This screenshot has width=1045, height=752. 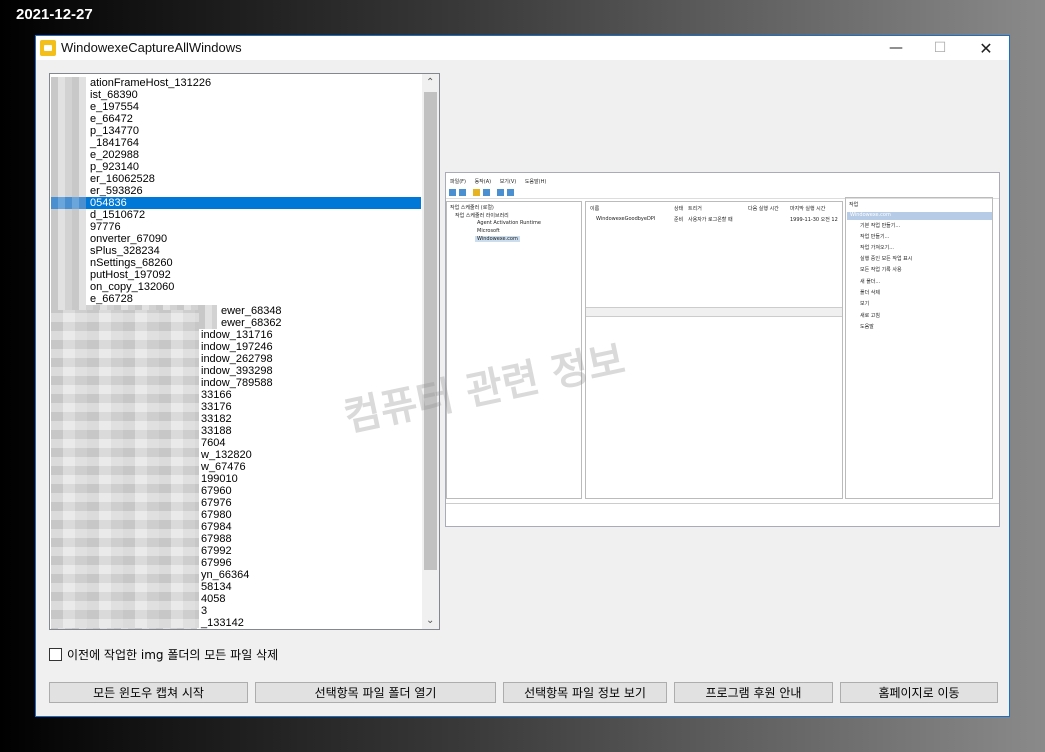 I want to click on list-item-label: 4058, so click(x=213, y=599).